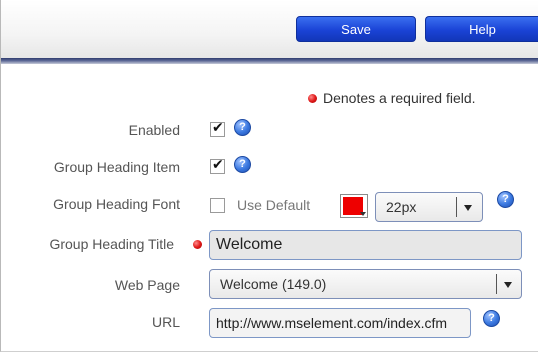 The image size is (538, 352). I want to click on required-field-note: Denotes a required field., so click(392, 98).